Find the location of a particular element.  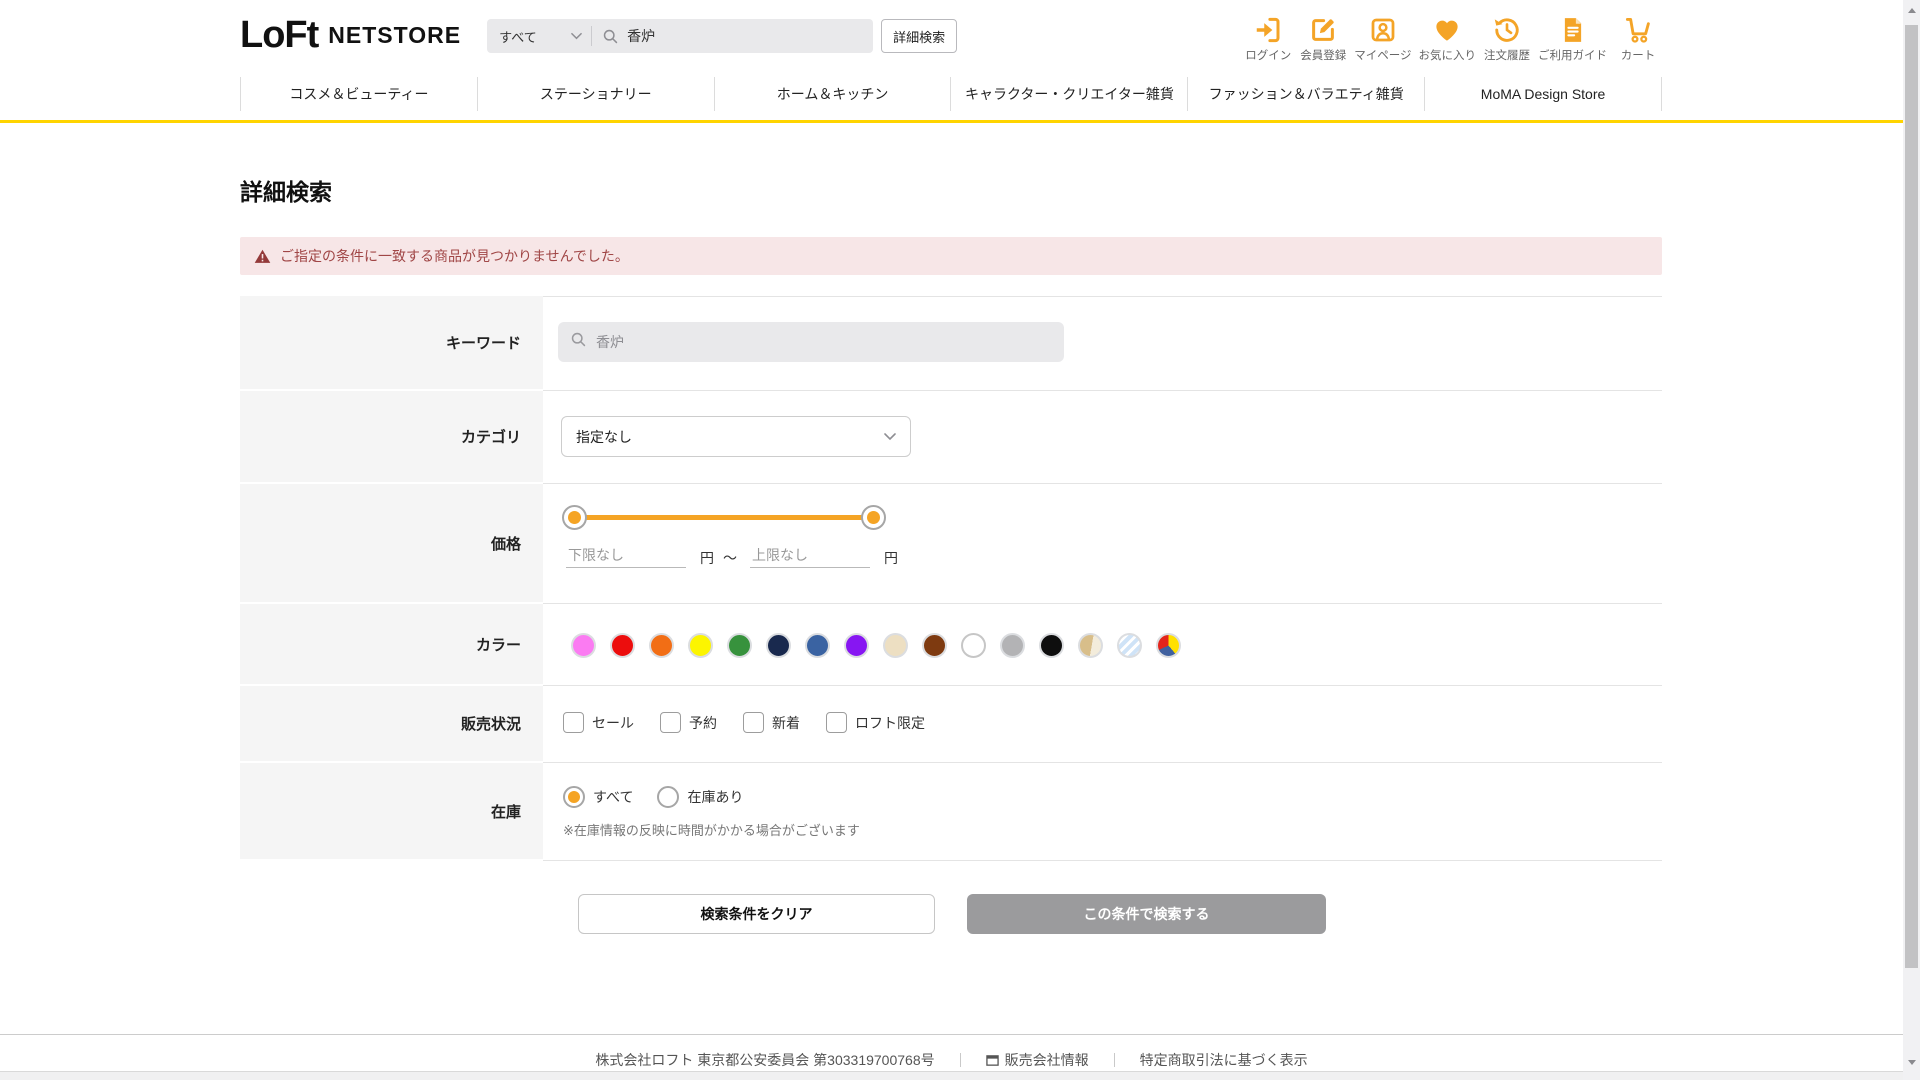

footer-link-company-info: 販売会社情報 is located at coordinates (1037, 1060).